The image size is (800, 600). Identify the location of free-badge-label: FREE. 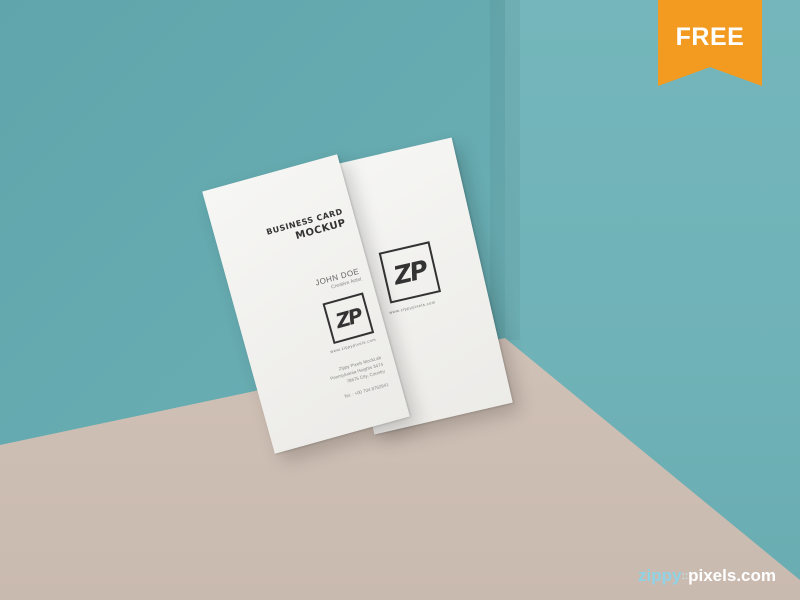
(710, 37).